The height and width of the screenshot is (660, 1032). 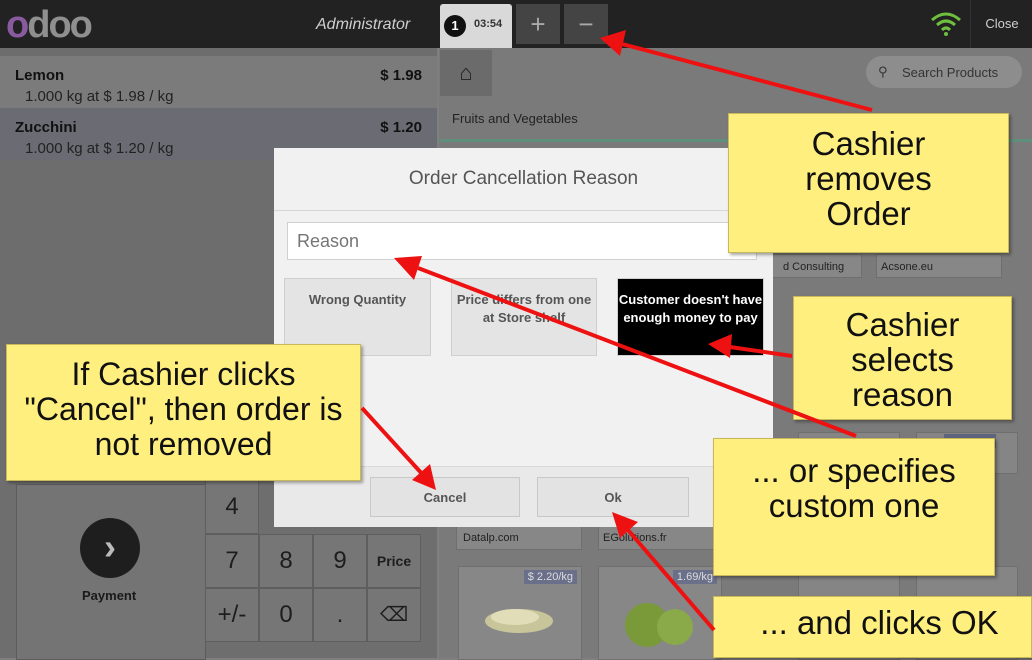 What do you see at coordinates (694, 577) in the screenshot?
I see `product-price-badge: 1.69/kg` at bounding box center [694, 577].